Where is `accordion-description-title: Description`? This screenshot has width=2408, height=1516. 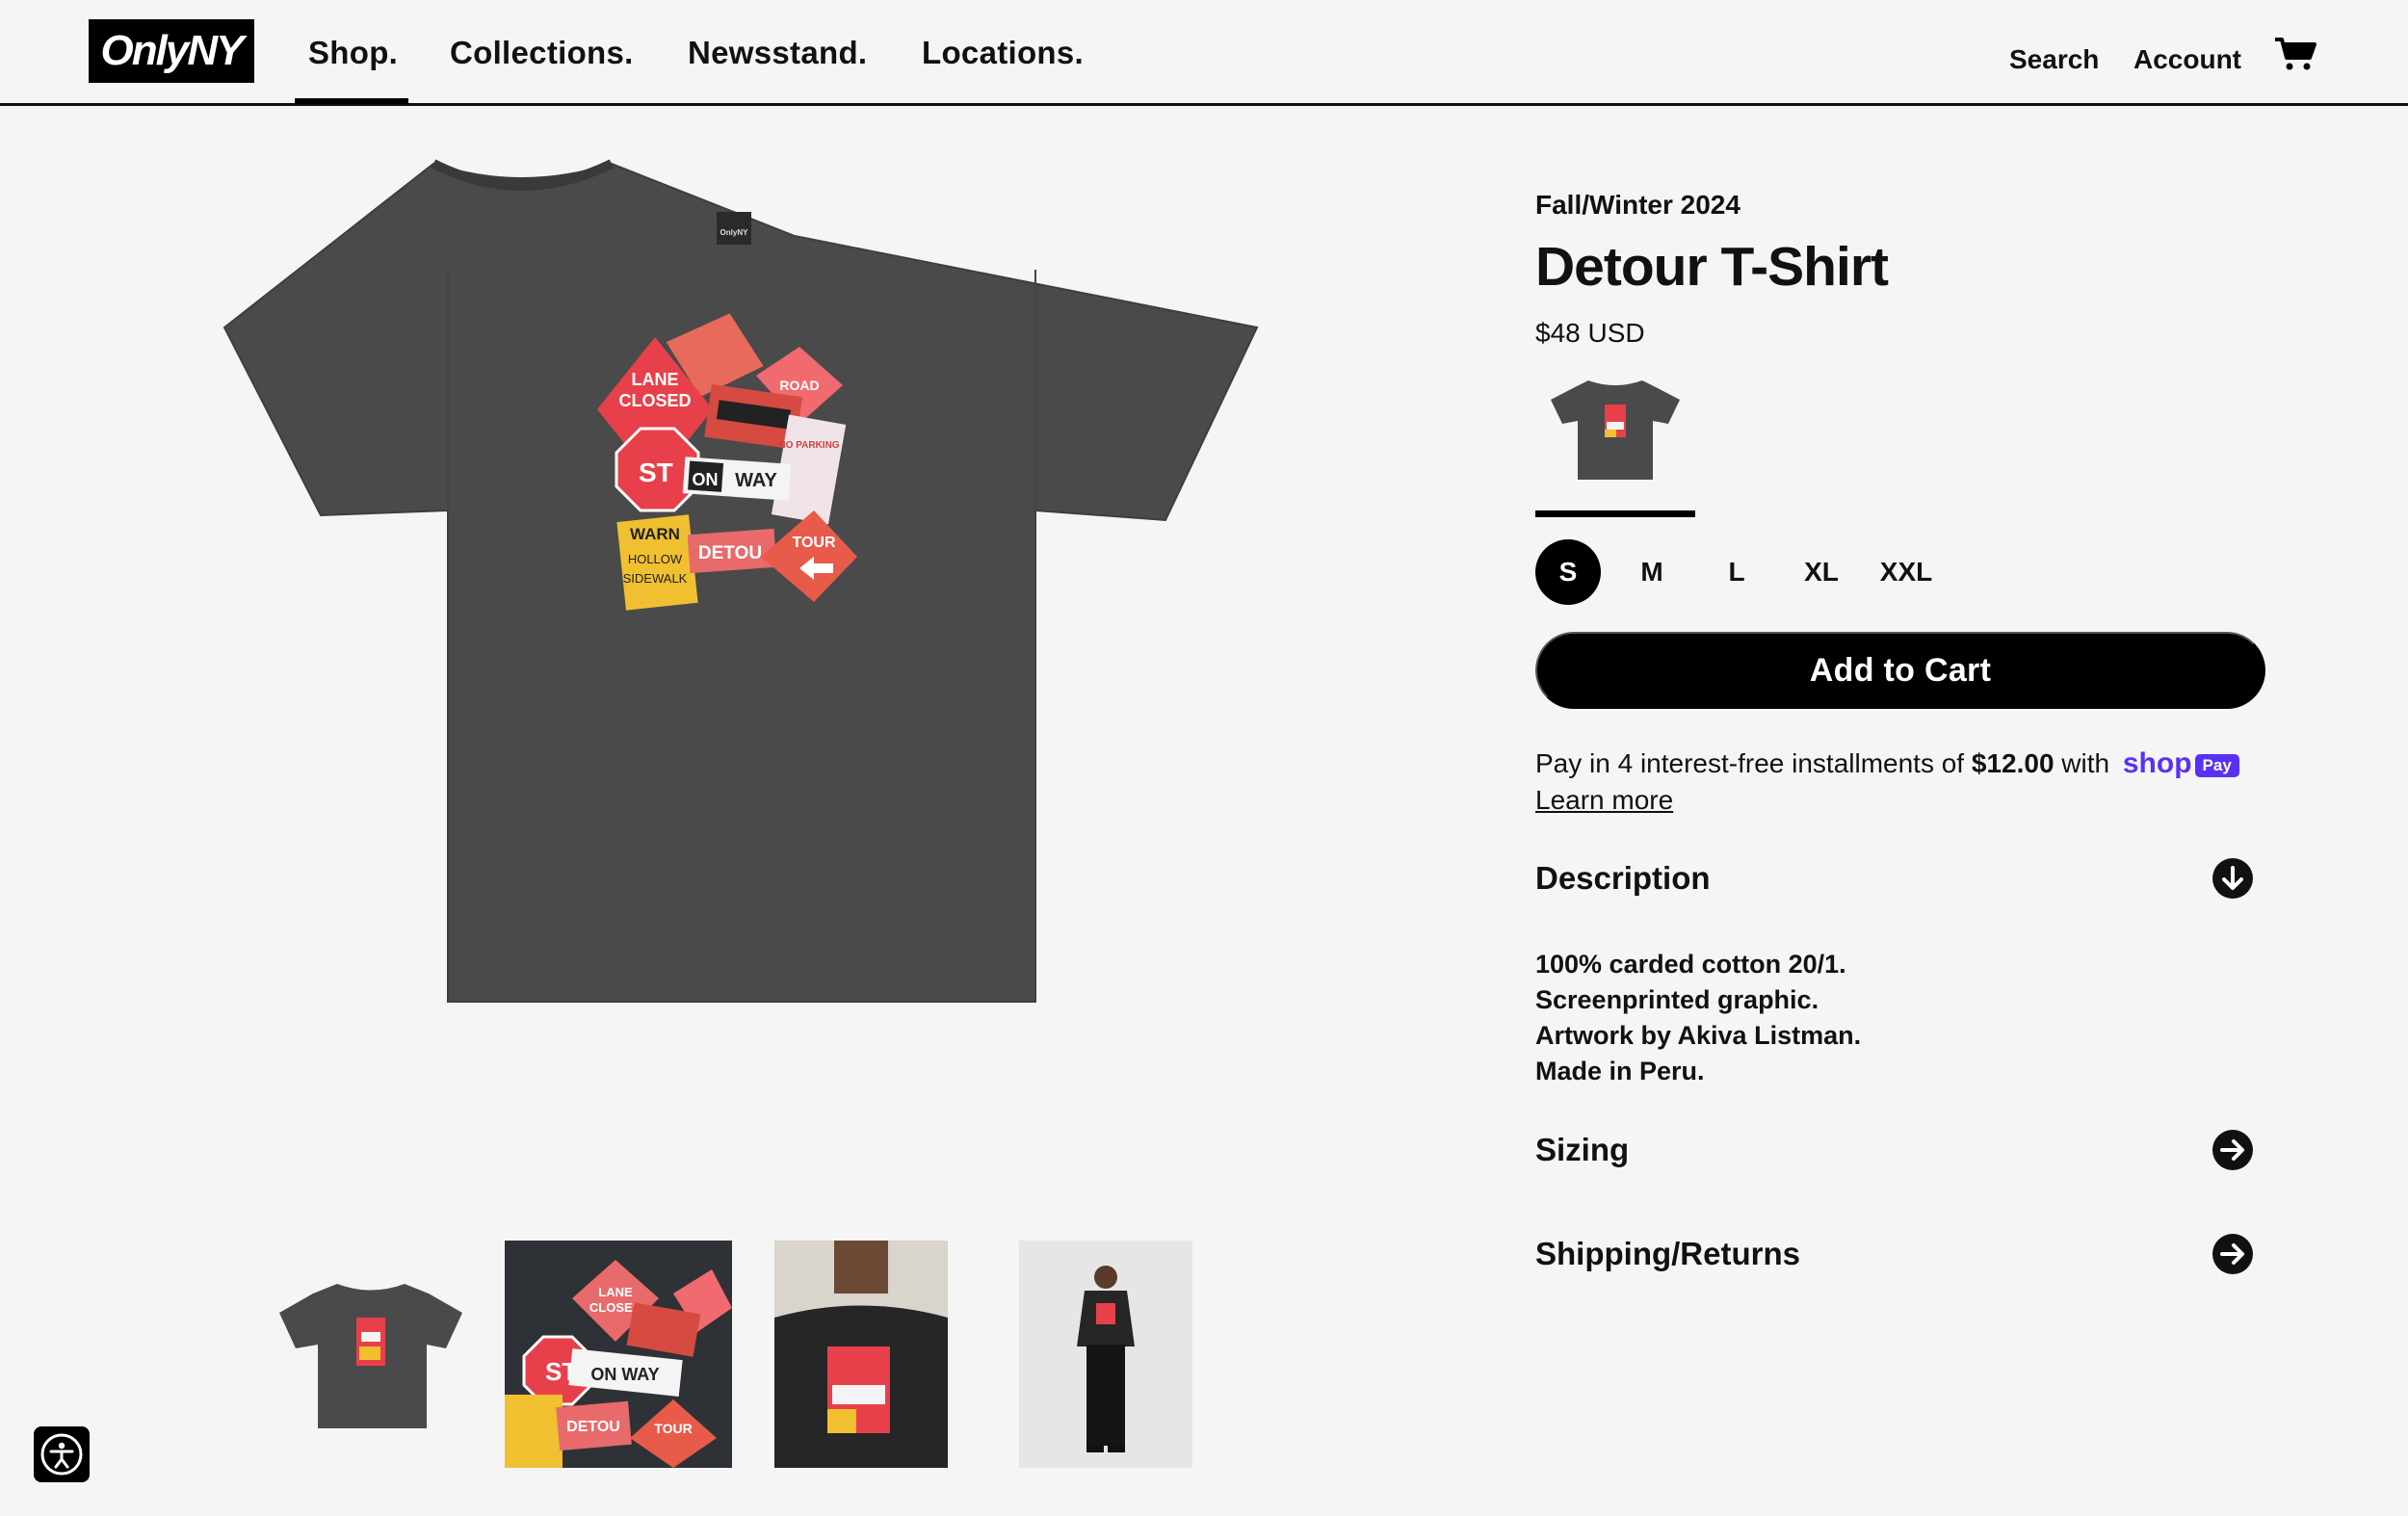 accordion-description-title: Description is located at coordinates (1623, 878).